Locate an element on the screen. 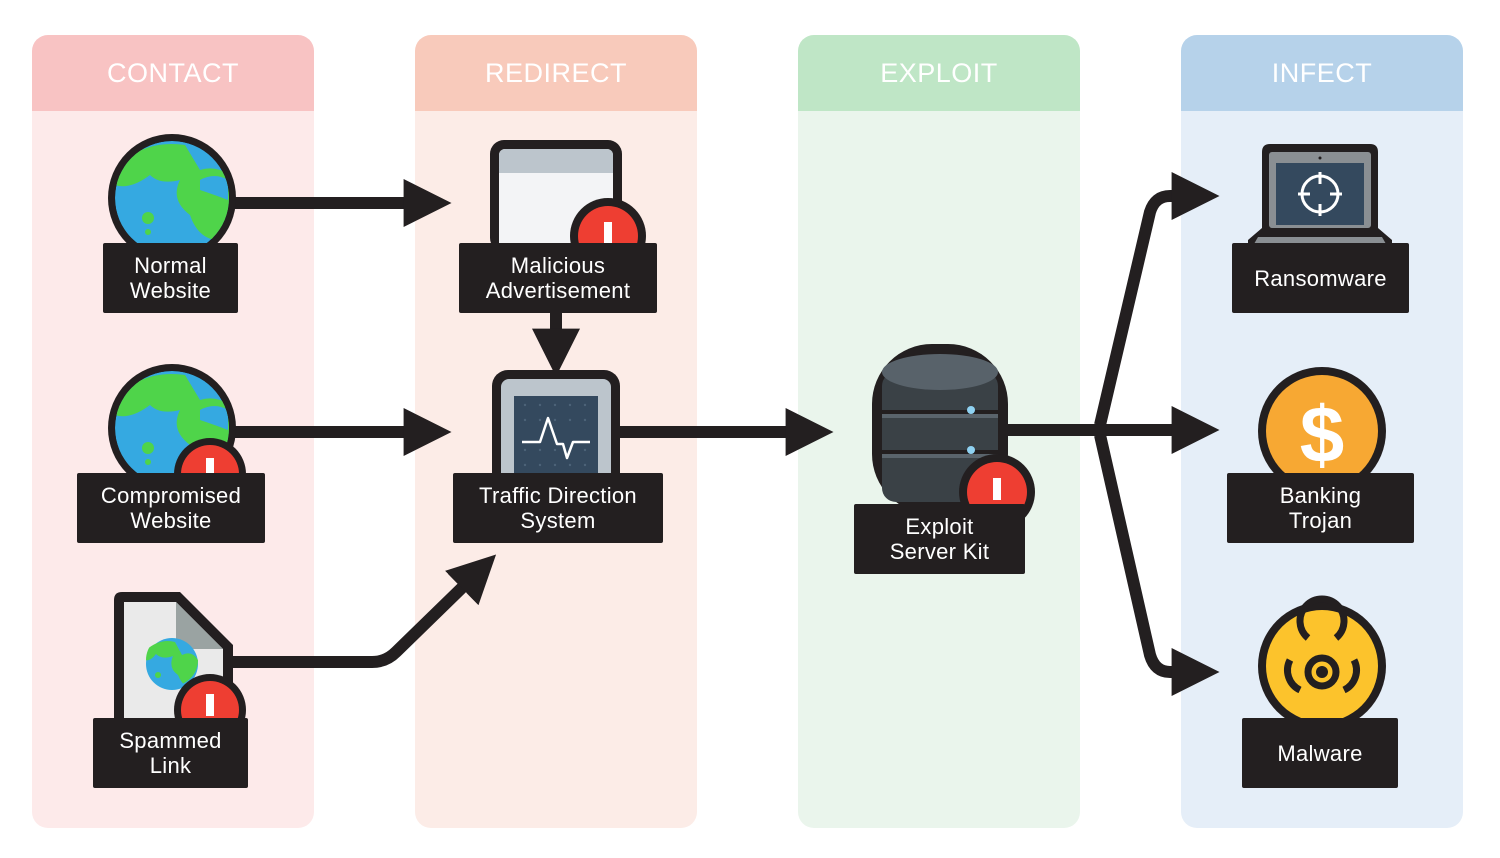 This screenshot has width=1500, height=858. node-label-compromised-website: Compromised Website is located at coordinates (171, 508).